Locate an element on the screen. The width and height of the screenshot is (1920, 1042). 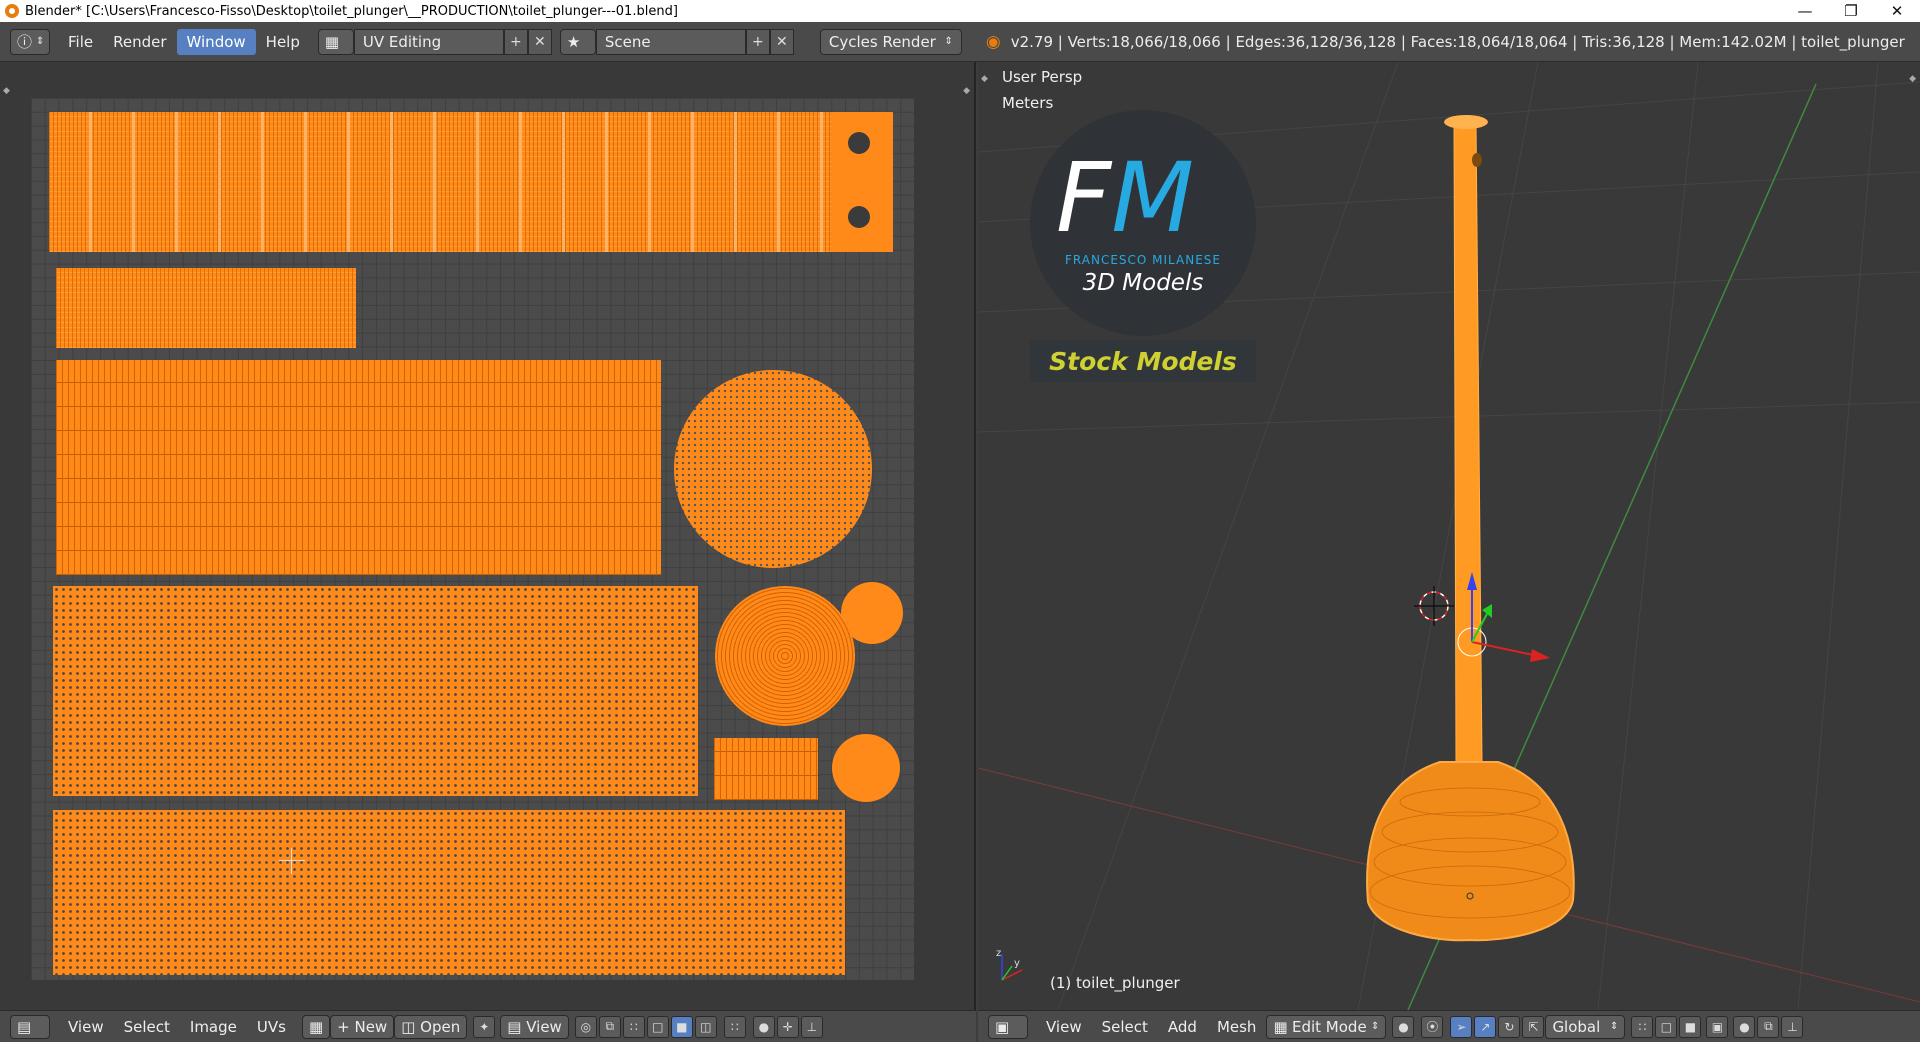
edit-mode-icon: ▦ is located at coordinates (1280, 1026).